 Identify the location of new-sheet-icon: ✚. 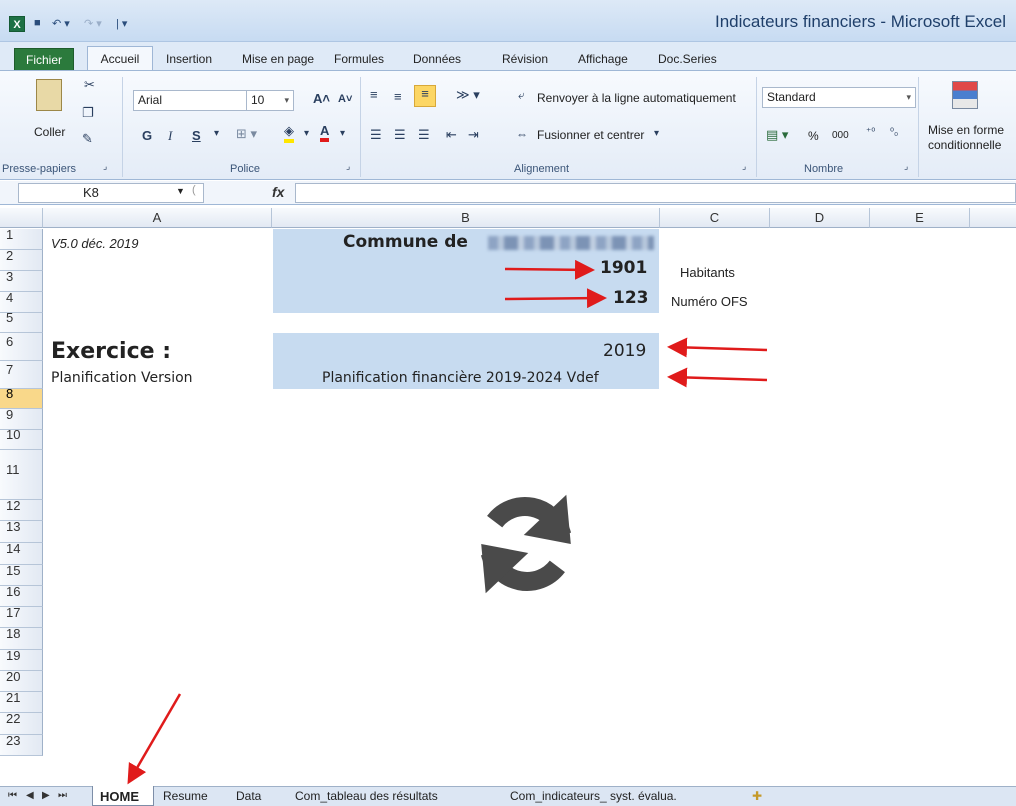
(757, 796).